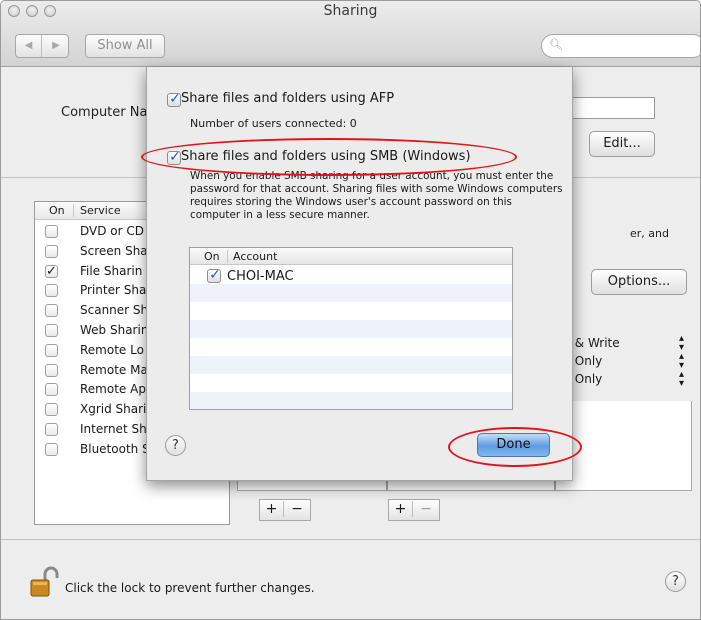 The image size is (701, 620). I want to click on account-checkbox: ✓, so click(214, 275).